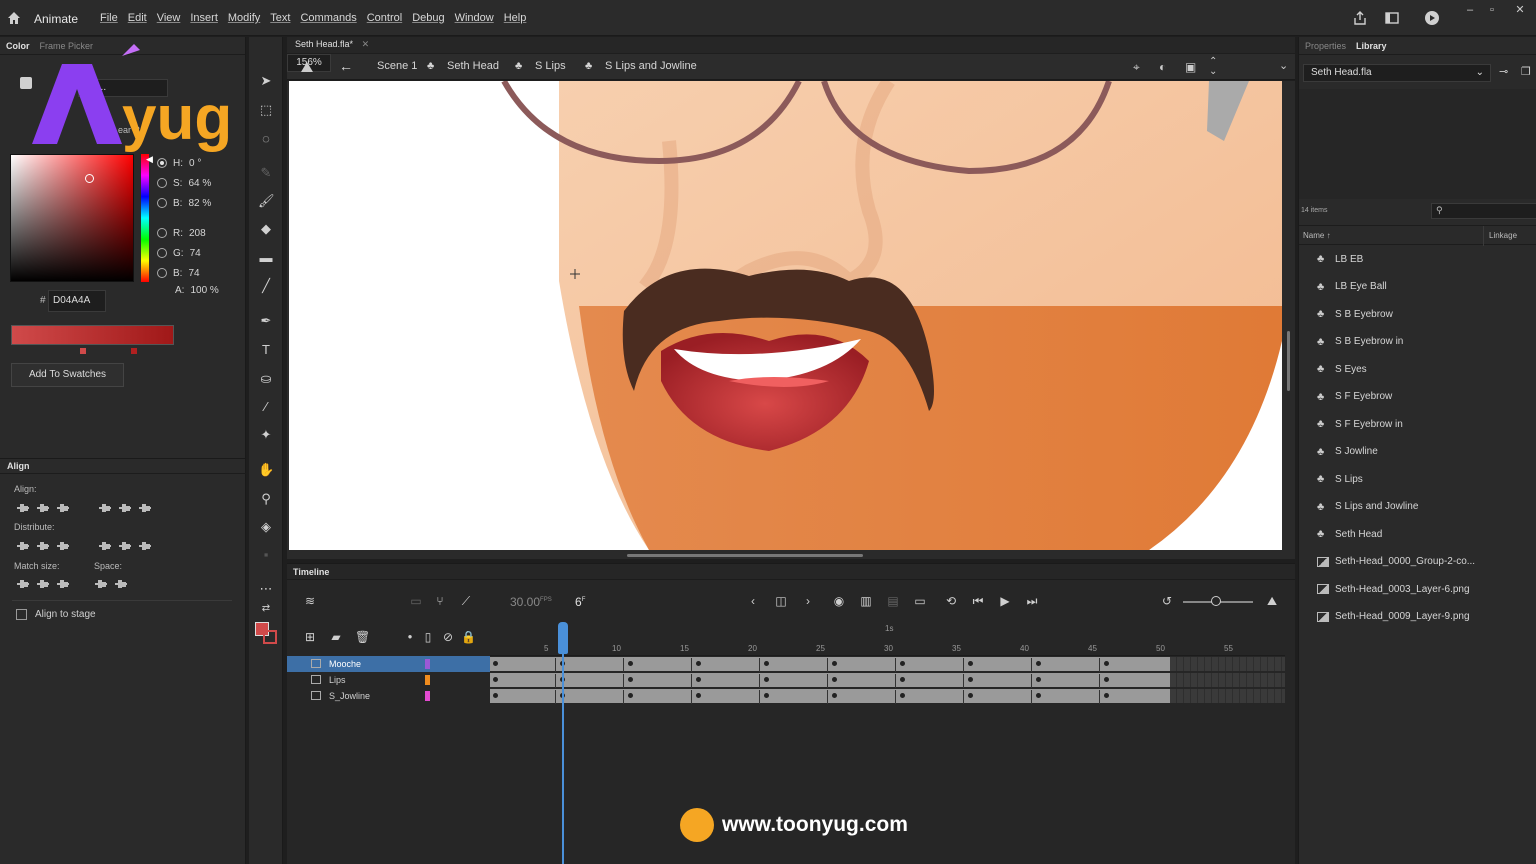 This screenshot has height=864, width=1536. Describe the element at coordinates (72, 218) in the screenshot. I see `color-field` at that location.